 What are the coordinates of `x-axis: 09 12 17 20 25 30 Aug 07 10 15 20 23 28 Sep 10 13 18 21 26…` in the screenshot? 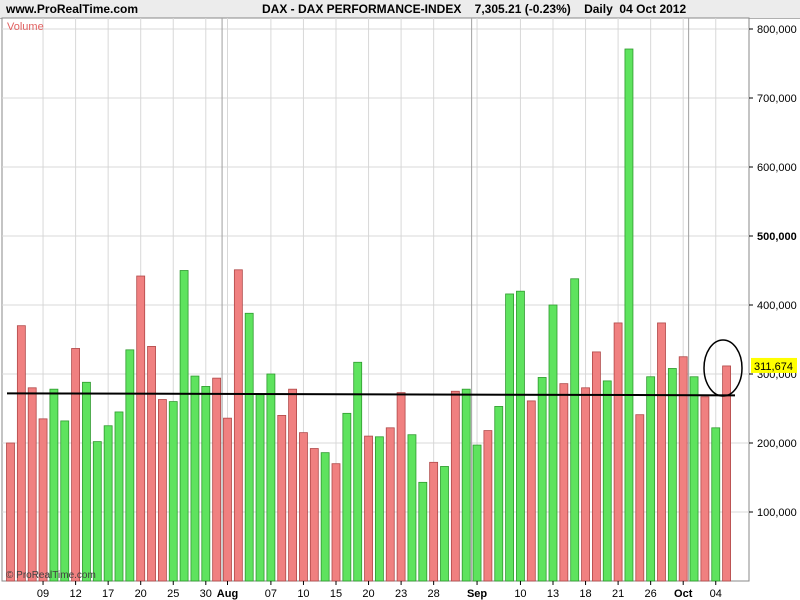 It's located at (379, 590).